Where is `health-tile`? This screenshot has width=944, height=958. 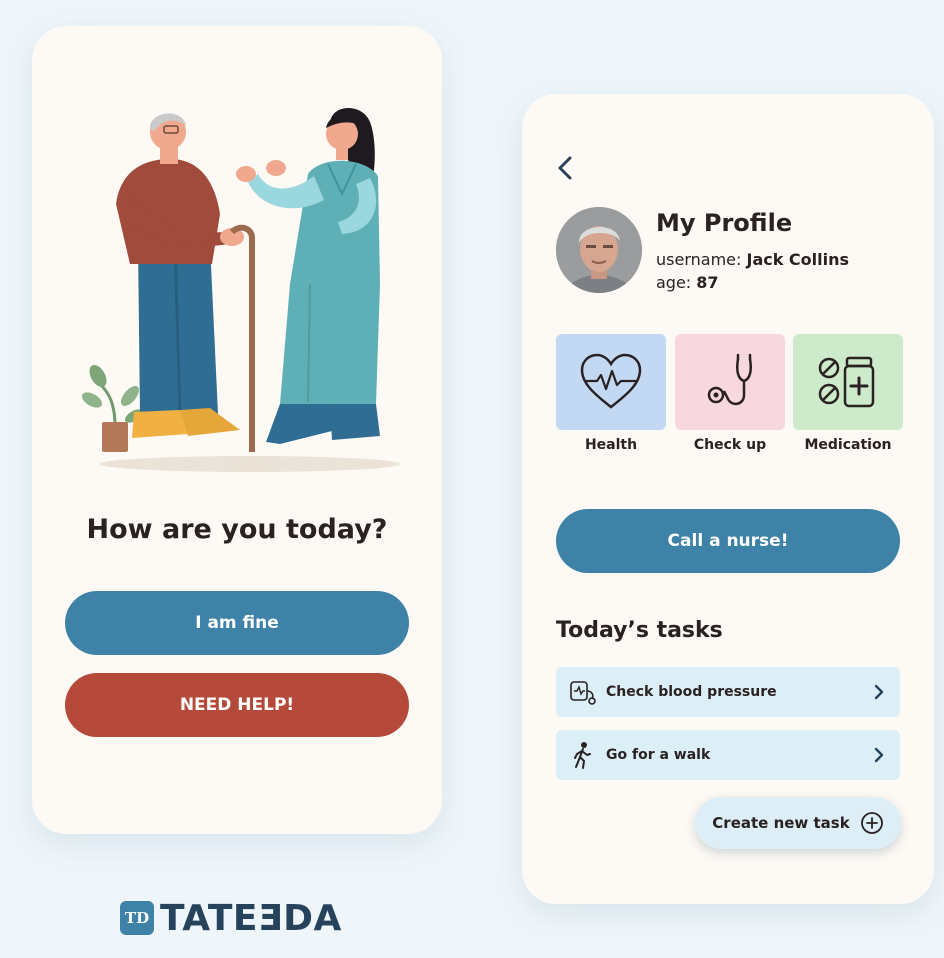
health-tile is located at coordinates (611, 382).